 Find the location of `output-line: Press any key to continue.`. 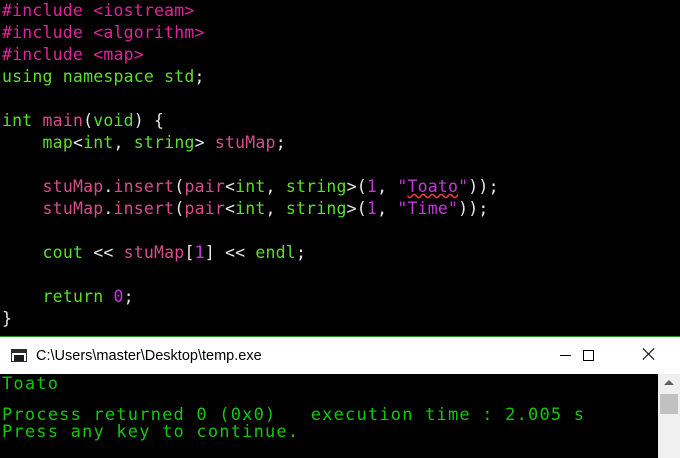

output-line: Press any key to continue. is located at coordinates (151, 432).